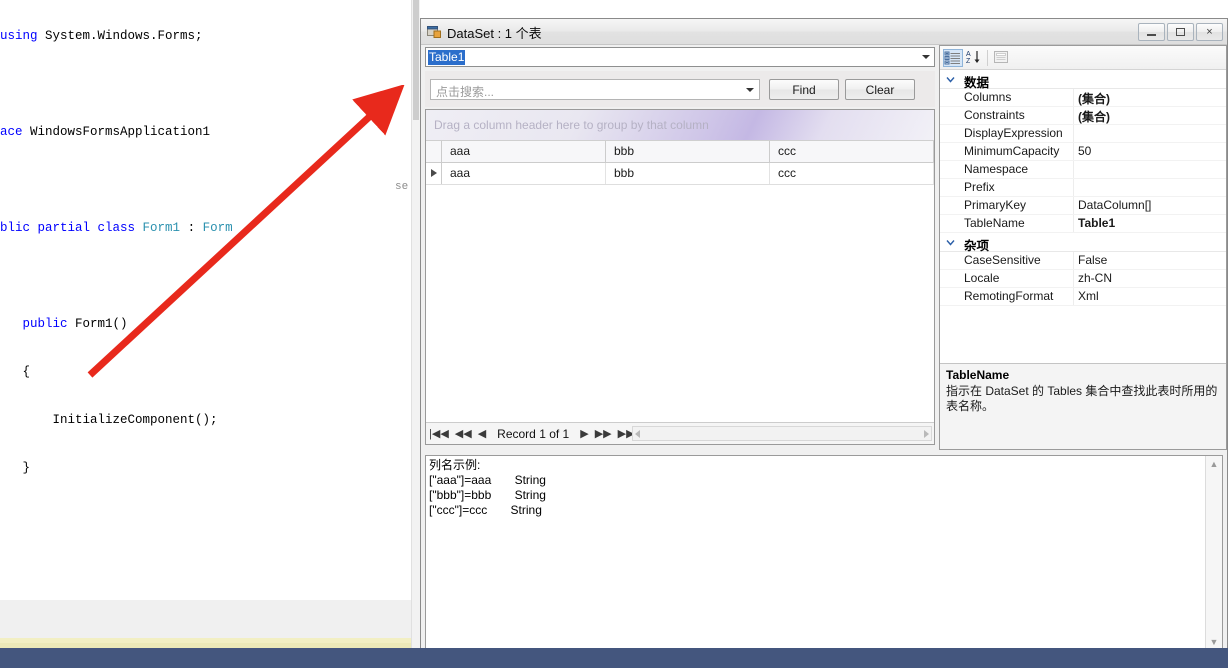  I want to click on cell-bbb: bbb, so click(688, 173).